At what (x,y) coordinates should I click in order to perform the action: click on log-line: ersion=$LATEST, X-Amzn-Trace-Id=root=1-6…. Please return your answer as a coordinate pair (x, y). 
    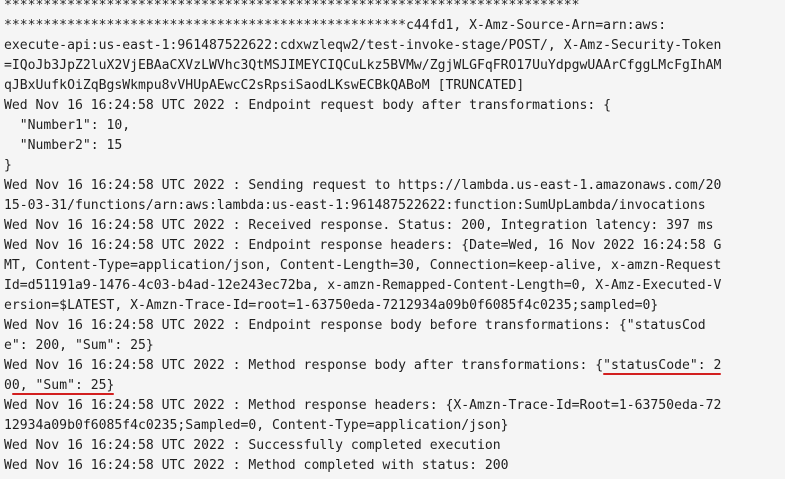
    Looking at the image, I should click on (331, 305).